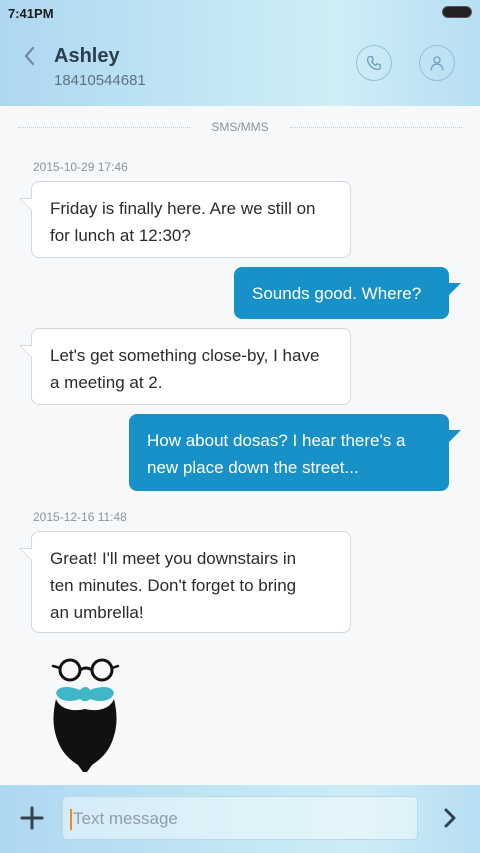  I want to click on message-line: an umbrella!, so click(97, 612).